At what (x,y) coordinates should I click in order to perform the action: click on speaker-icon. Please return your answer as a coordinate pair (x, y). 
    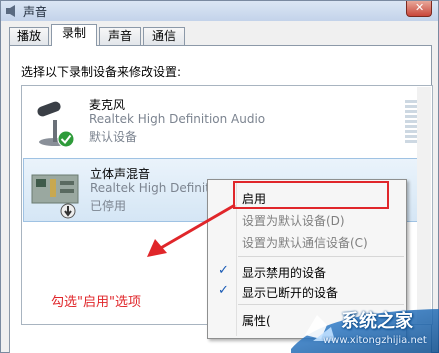
    Looking at the image, I should click on (10, 11).